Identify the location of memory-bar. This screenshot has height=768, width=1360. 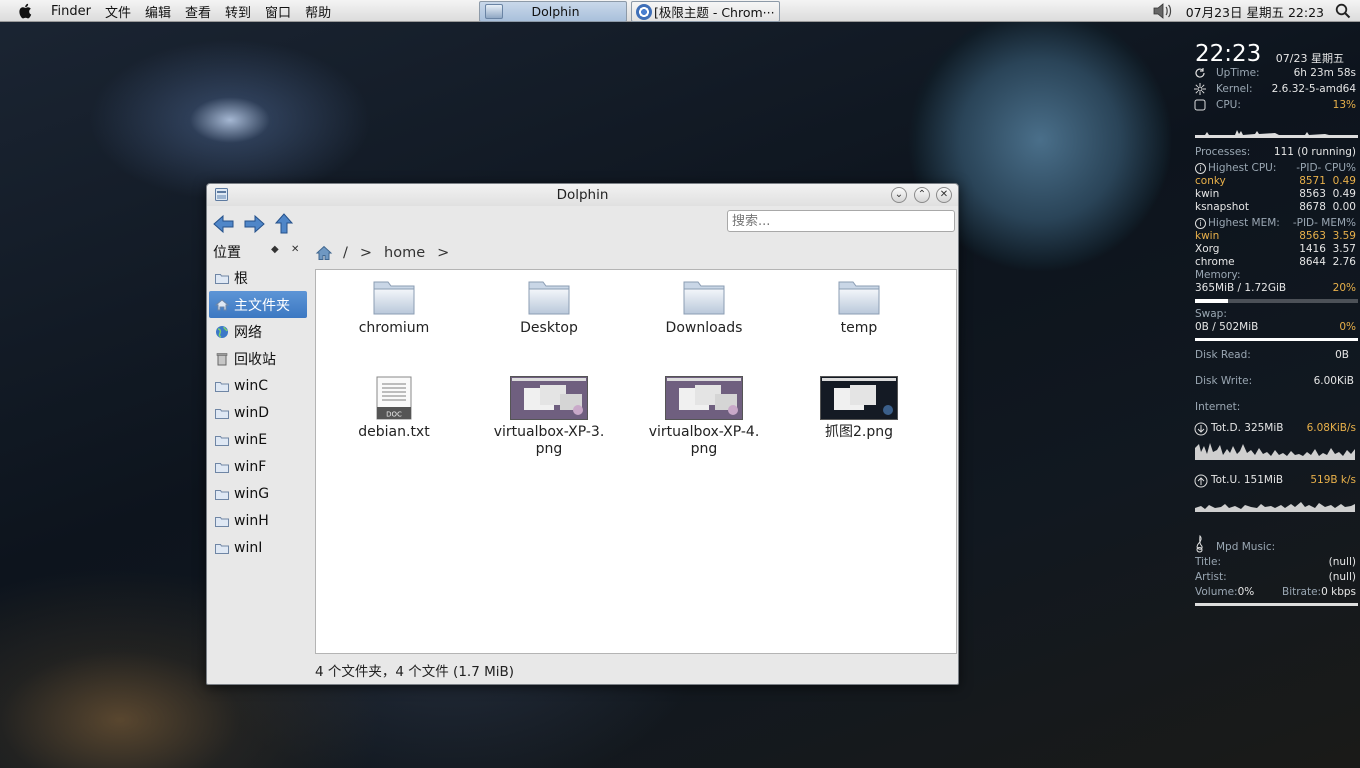
(1276, 301).